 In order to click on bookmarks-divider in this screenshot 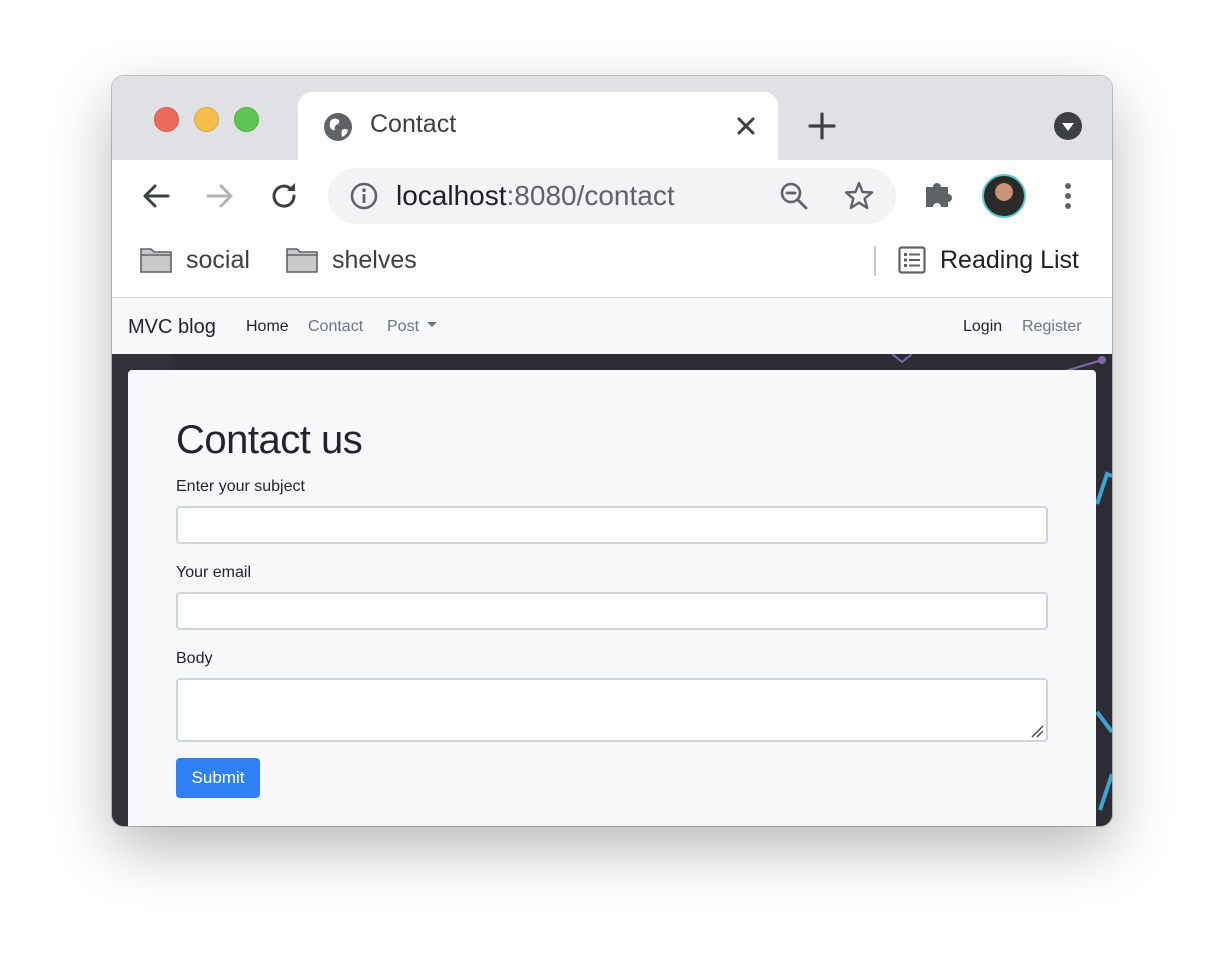, I will do `click(875, 261)`.